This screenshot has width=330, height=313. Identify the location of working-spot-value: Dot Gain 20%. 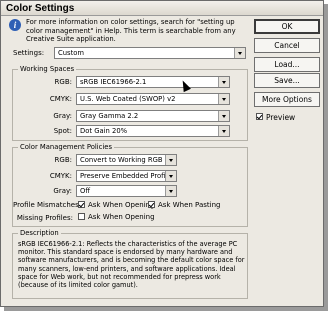
(104, 131).